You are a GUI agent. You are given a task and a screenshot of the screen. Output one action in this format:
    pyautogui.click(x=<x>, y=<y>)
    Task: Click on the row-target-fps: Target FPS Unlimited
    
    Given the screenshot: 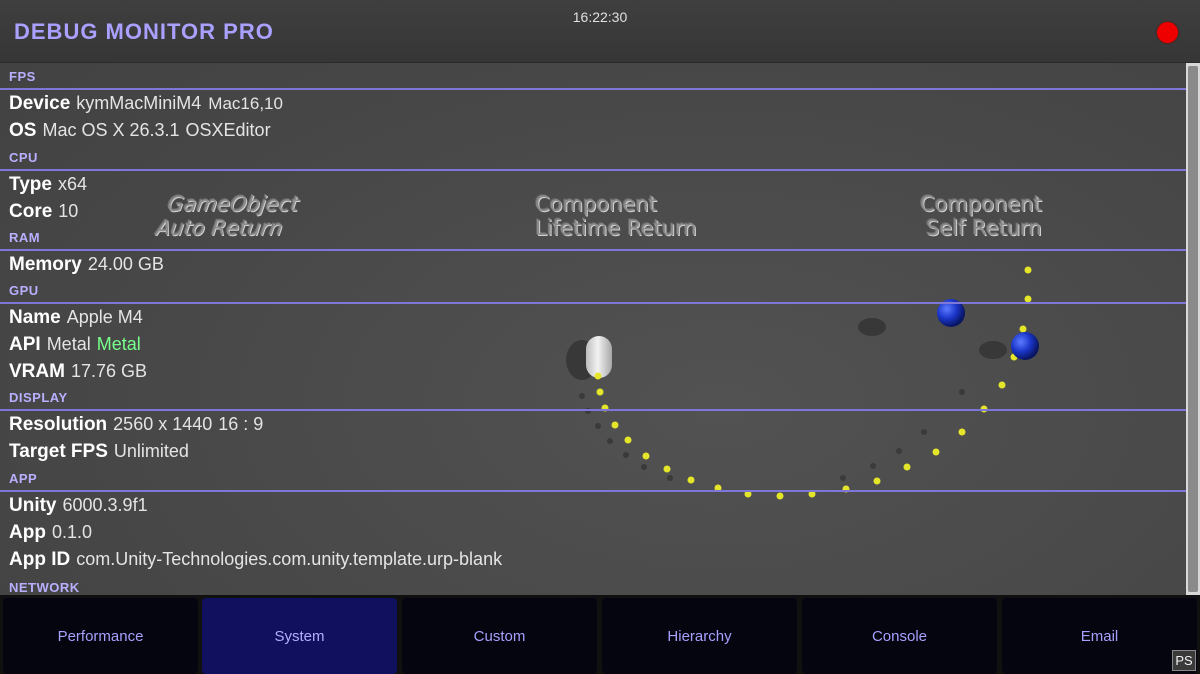 What is the action you would take?
    pyautogui.click(x=99, y=454)
    